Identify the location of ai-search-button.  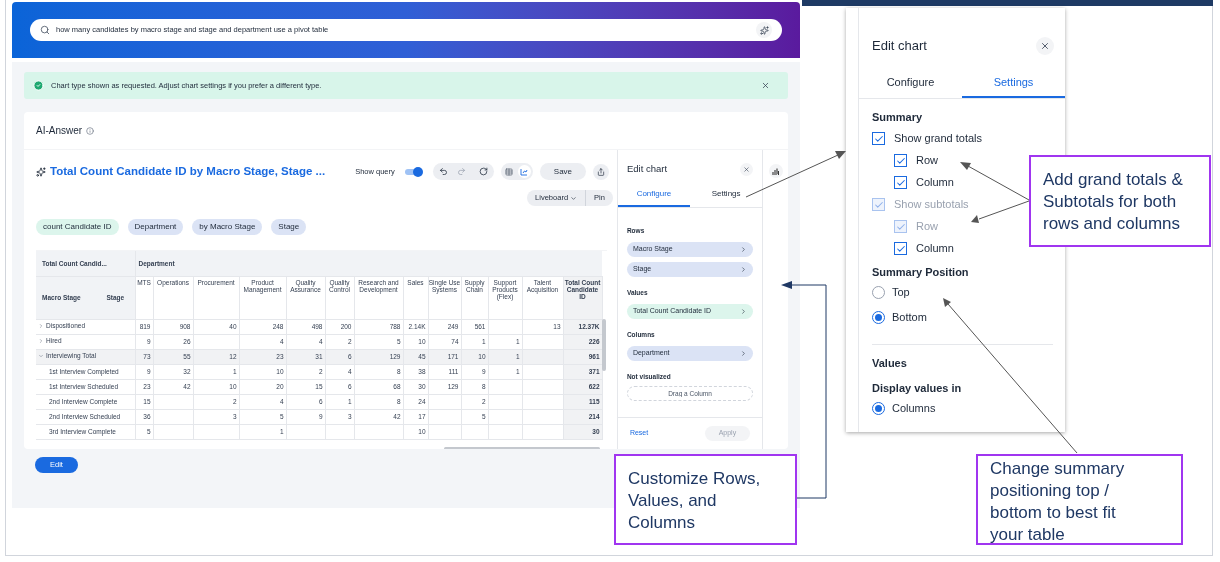
(764, 30).